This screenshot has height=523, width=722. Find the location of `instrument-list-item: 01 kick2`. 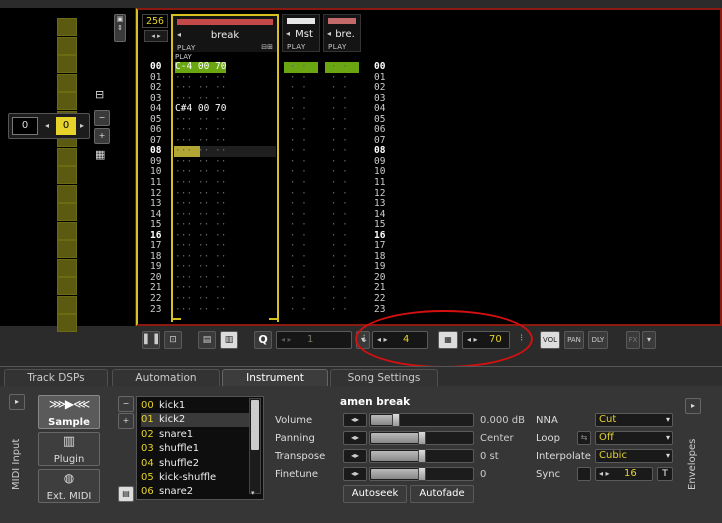

instrument-list-item: 01 kick2 is located at coordinates (195, 420).